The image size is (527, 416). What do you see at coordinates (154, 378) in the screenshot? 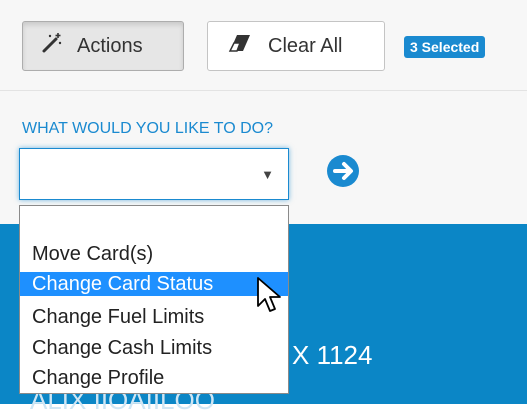
I see `dropdown-option-change-profile: Change Profile` at bounding box center [154, 378].